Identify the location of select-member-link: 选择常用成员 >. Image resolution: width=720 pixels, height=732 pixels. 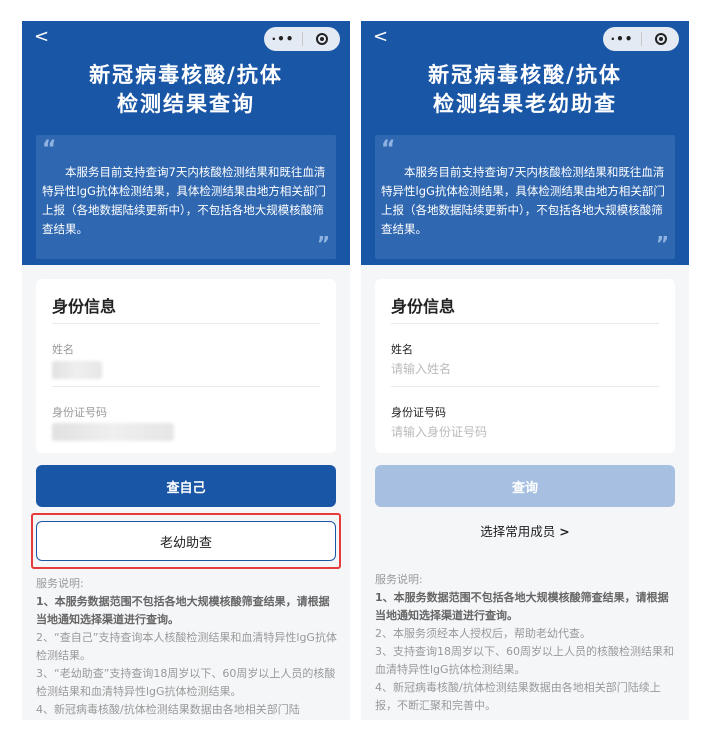
(525, 530).